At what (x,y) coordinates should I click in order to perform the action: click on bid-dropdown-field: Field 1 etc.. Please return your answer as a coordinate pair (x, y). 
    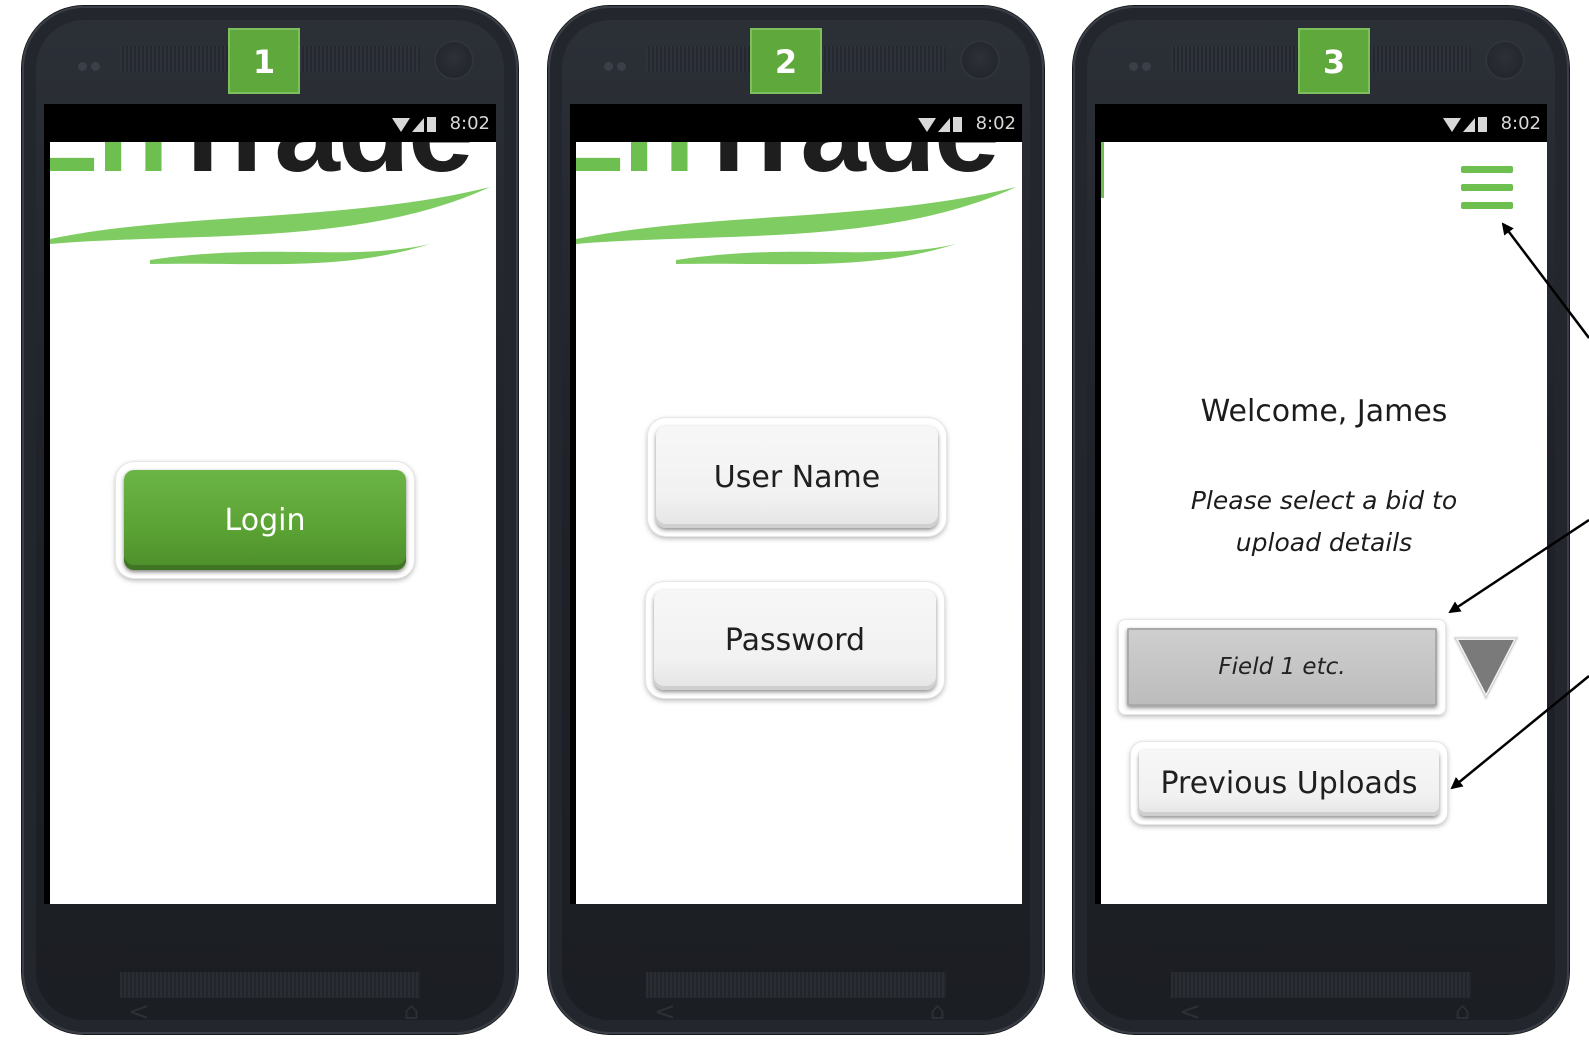
    Looking at the image, I should click on (1282, 667).